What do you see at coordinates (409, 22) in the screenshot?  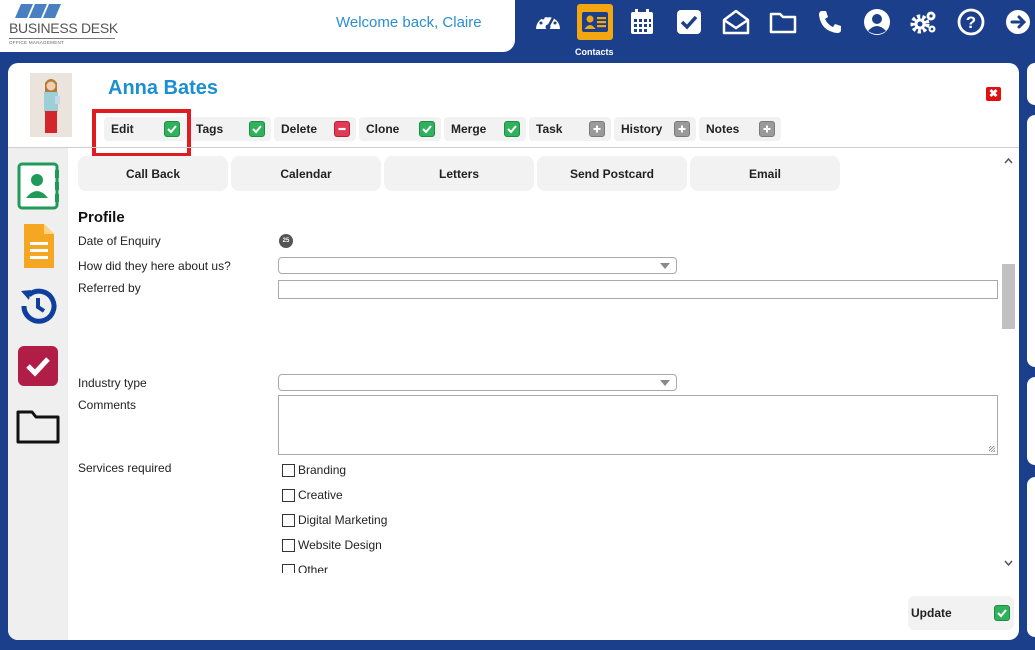 I see `welcome-message: Welcome back, Claire` at bounding box center [409, 22].